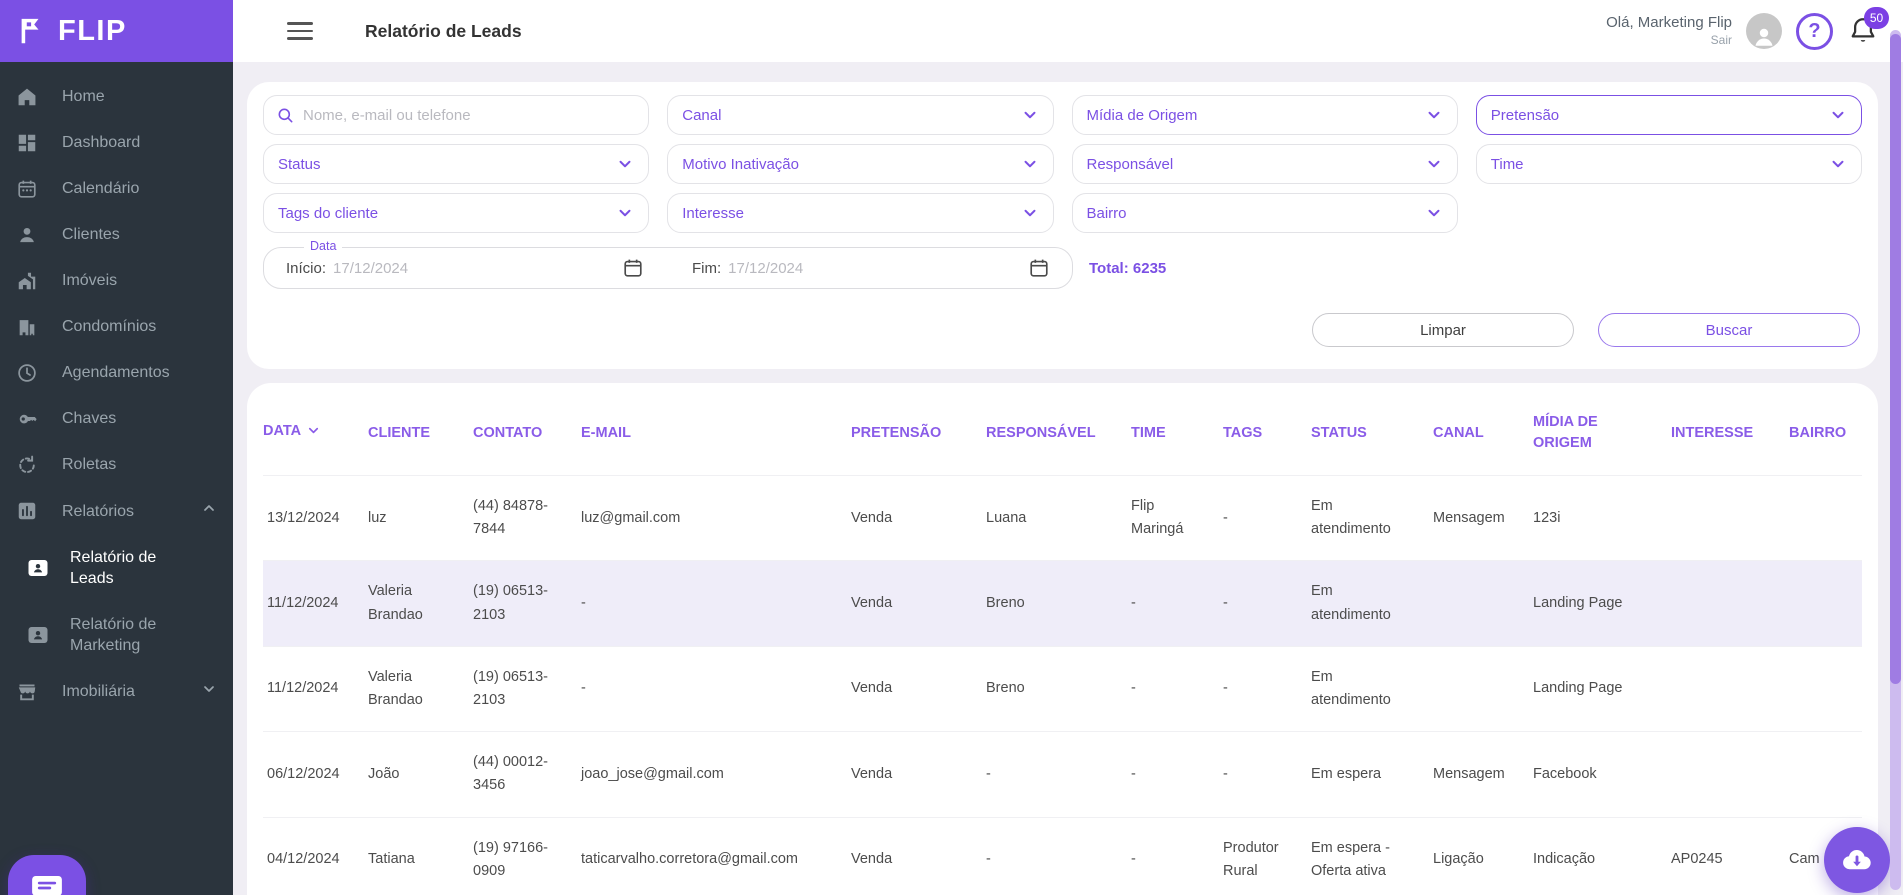  I want to click on cell-cliente: Valeria Brandao, so click(395, 688).